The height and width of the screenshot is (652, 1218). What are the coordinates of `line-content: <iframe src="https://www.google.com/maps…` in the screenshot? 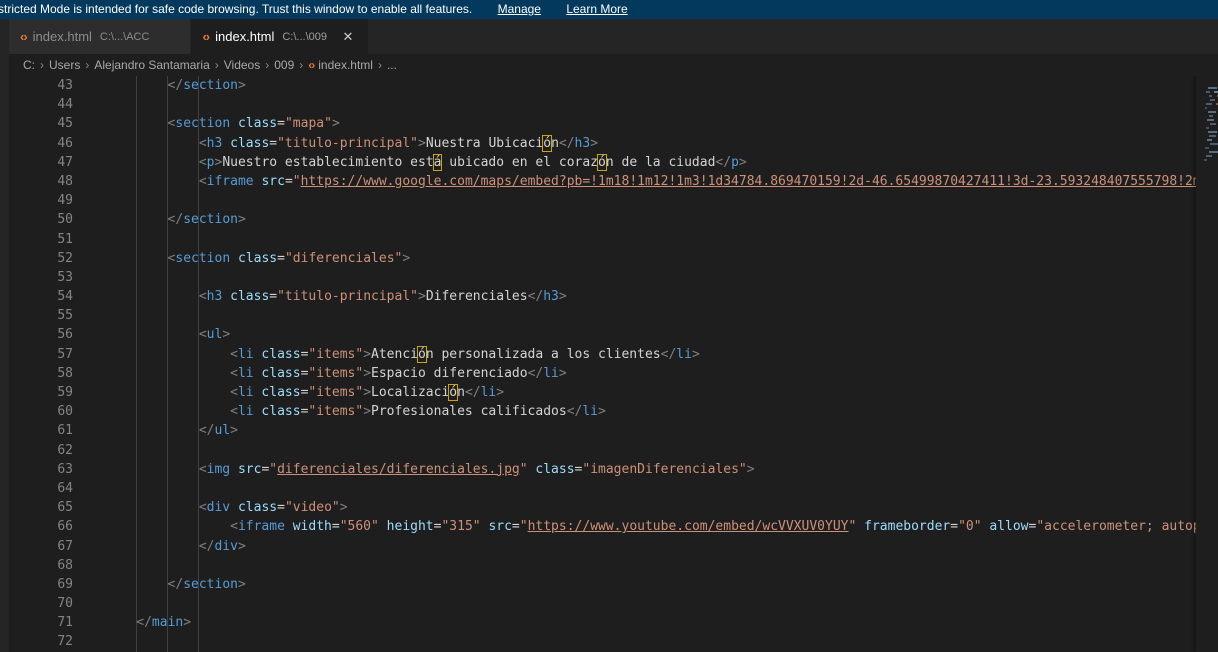 It's located at (704, 181).